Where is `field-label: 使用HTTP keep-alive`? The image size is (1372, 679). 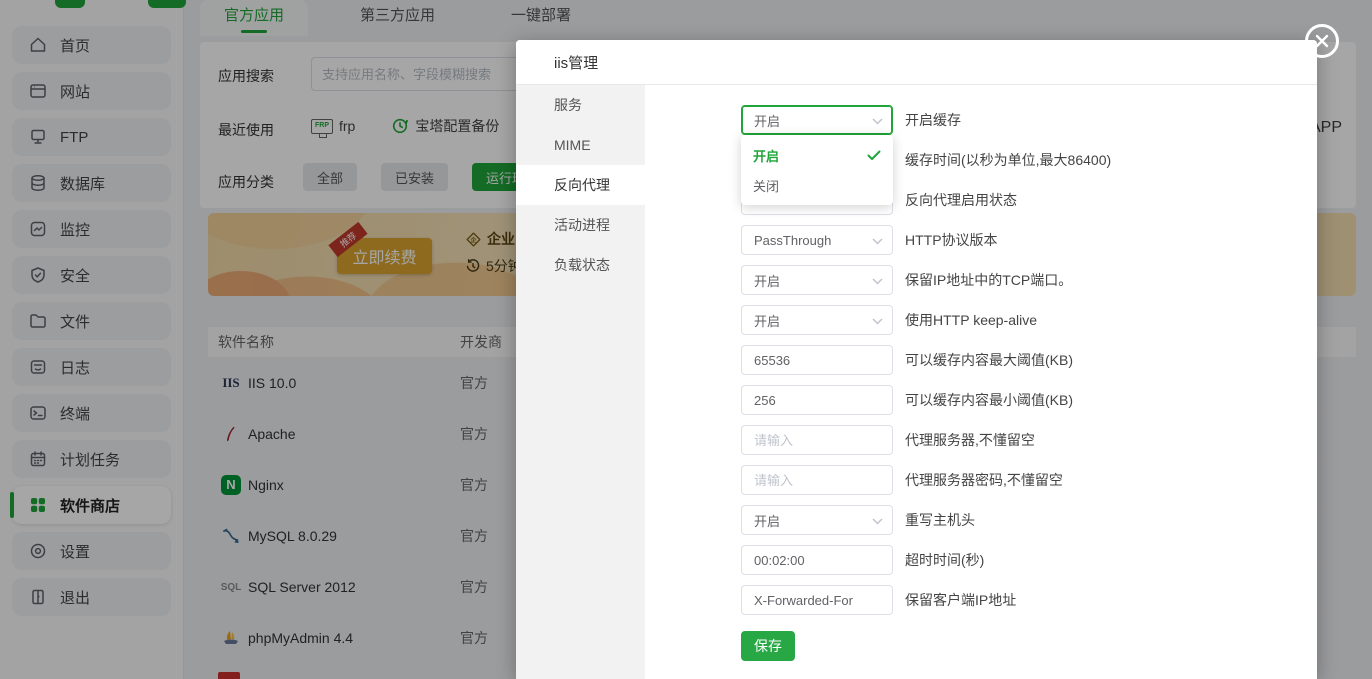 field-label: 使用HTTP keep-alive is located at coordinates (971, 320).